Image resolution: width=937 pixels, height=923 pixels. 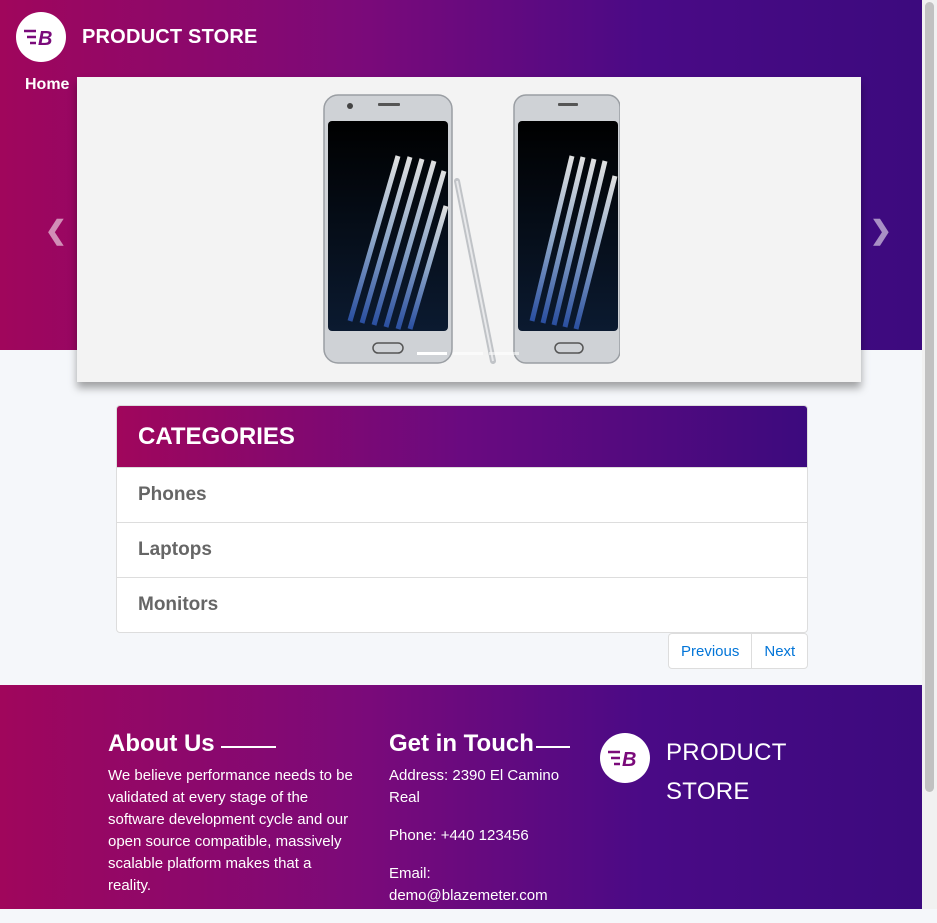 I want to click on pagination: Previous Next, so click(x=738, y=651).